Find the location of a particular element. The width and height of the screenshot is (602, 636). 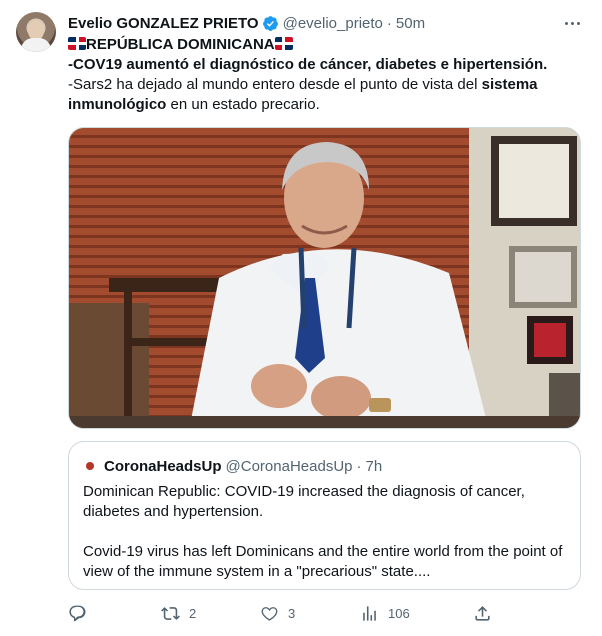

verified-badge-icon is located at coordinates (270, 23).